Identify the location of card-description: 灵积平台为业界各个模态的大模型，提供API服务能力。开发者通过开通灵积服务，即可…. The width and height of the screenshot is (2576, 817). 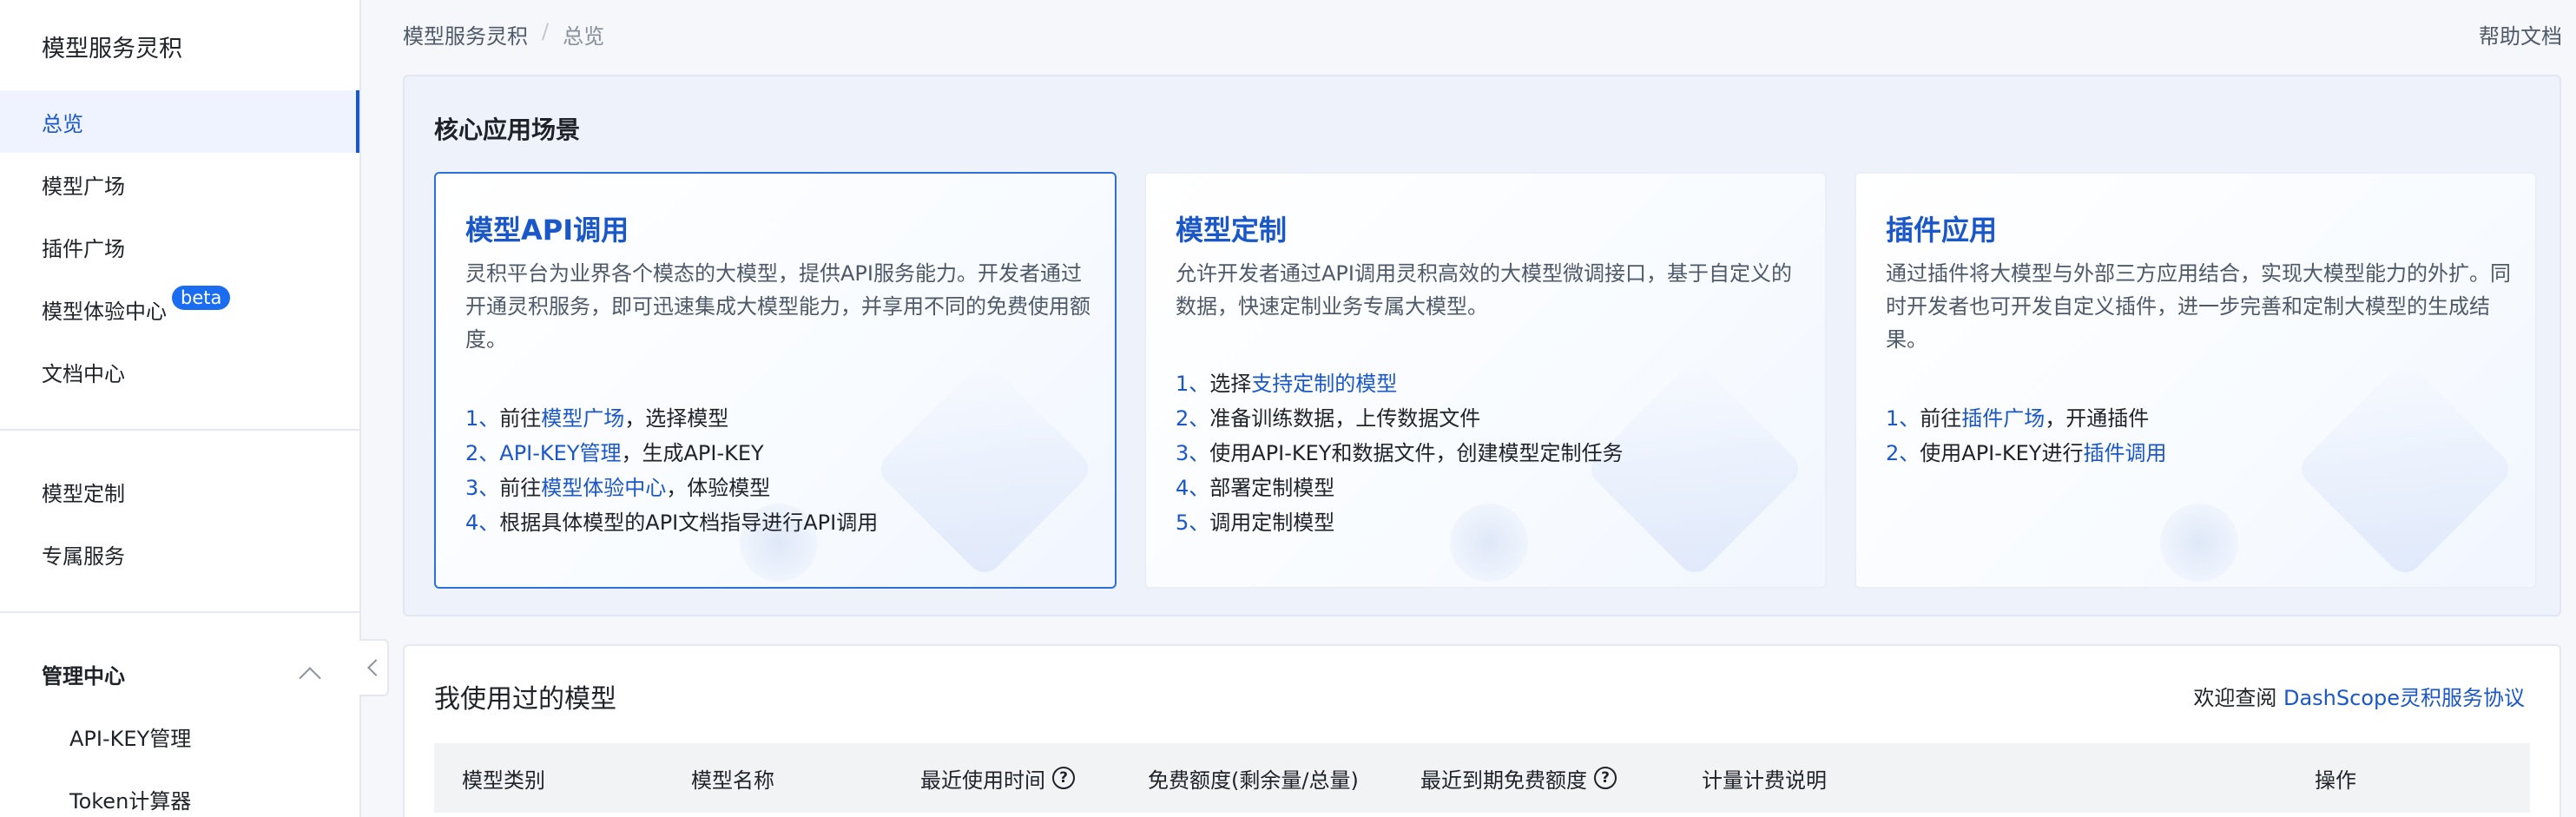
(777, 306).